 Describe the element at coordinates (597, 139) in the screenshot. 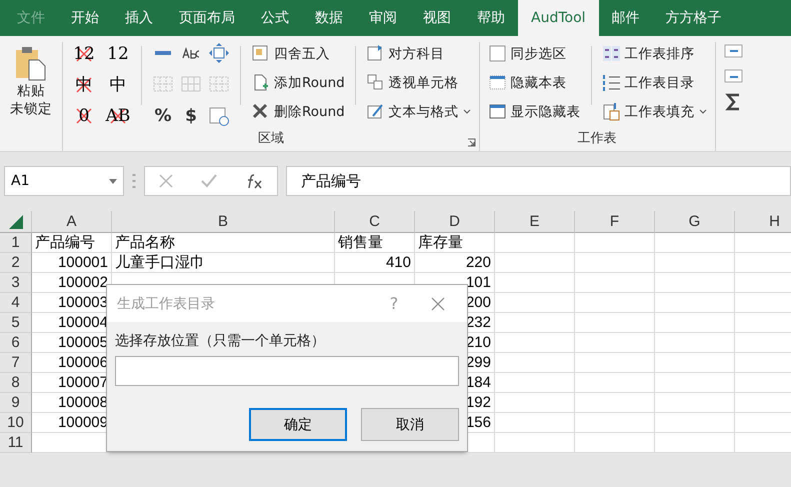

I see `group-label: 工作表` at that location.